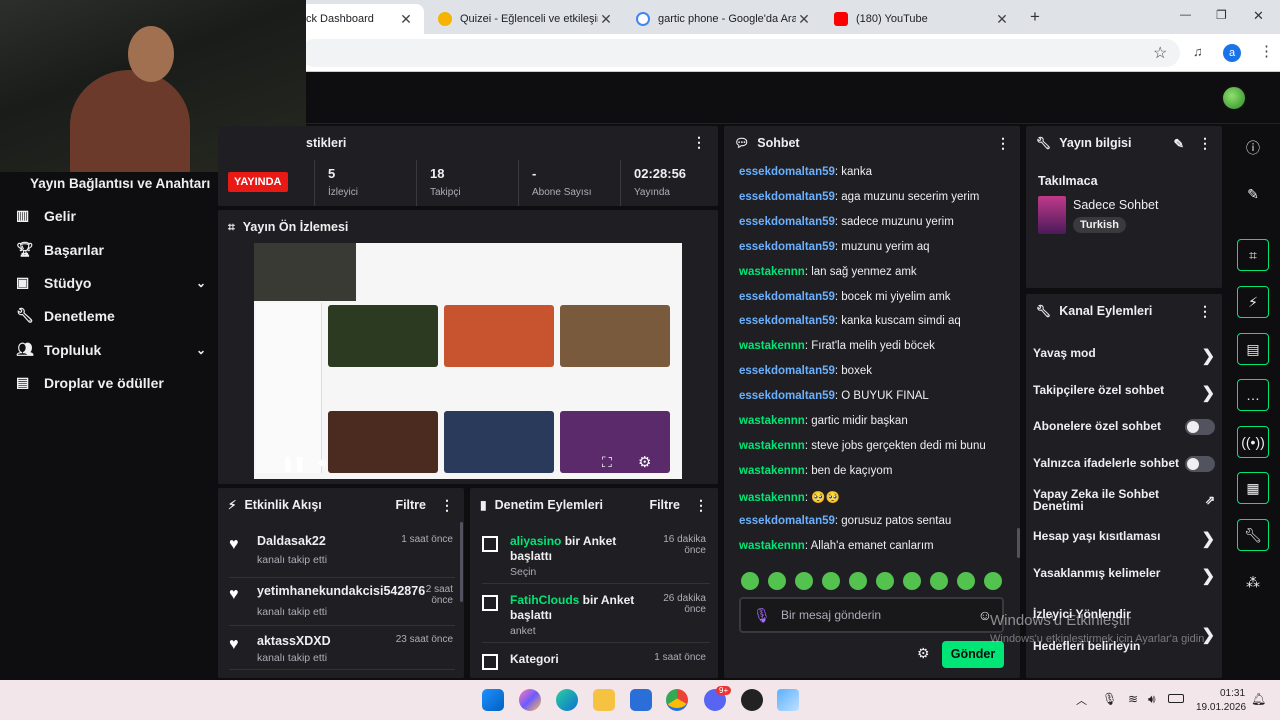 This screenshot has height=720, width=1280. I want to click on moderation-filter-button: Filtre, so click(664, 505).